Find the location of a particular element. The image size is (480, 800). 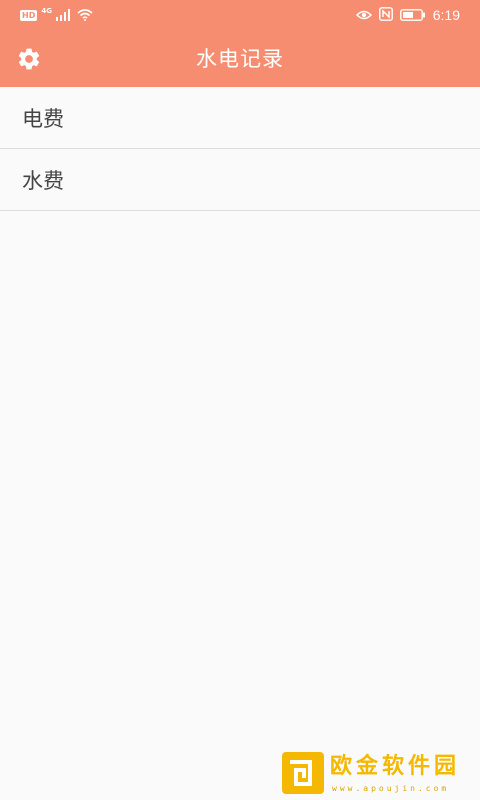

network-type-label: 4G is located at coordinates (46, 11).